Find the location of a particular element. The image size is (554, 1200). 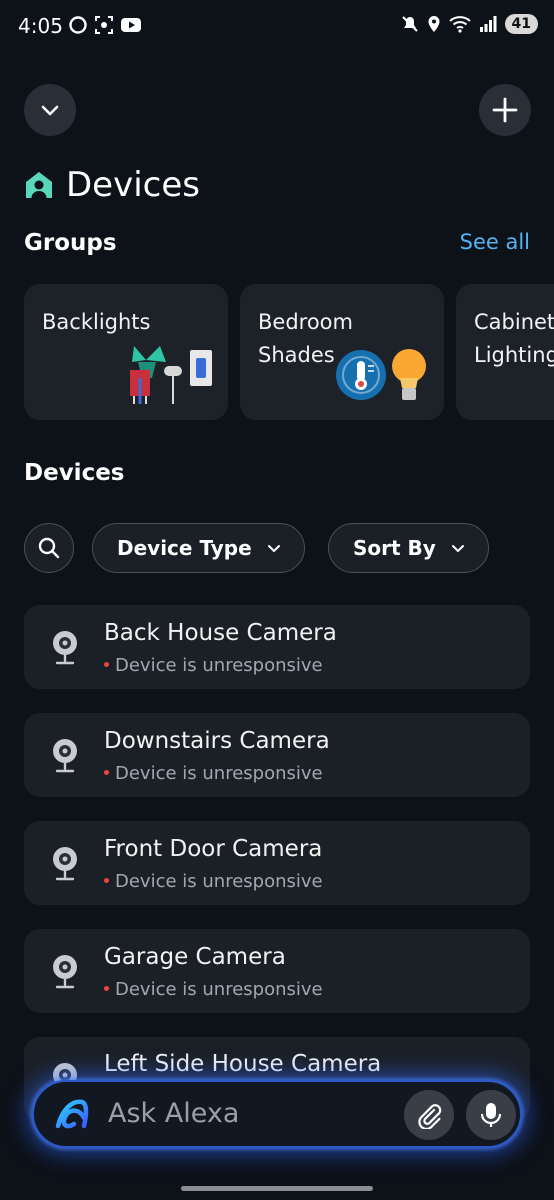

device-name: Garage Camera is located at coordinates (195, 957).